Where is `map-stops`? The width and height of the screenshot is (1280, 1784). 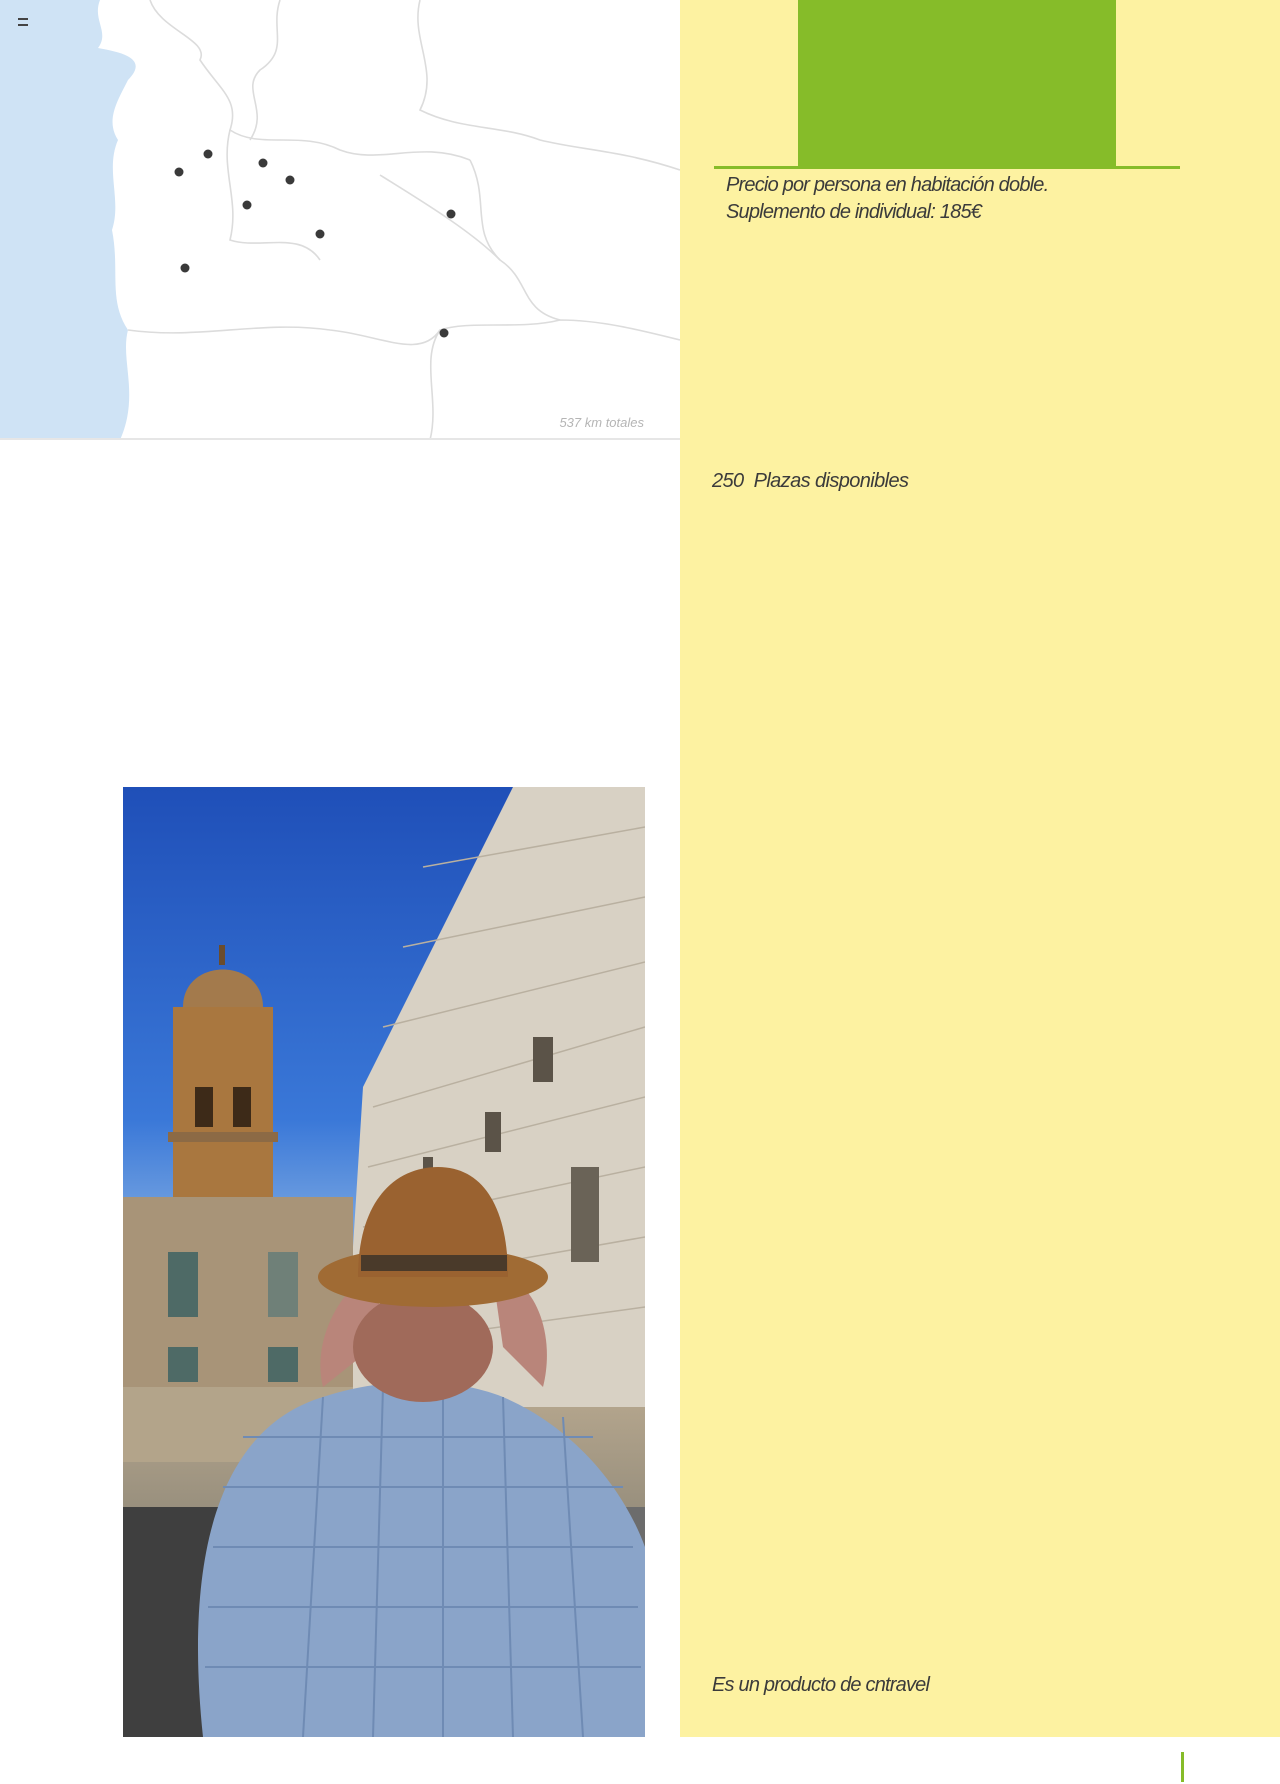 map-stops is located at coordinates (315, 243).